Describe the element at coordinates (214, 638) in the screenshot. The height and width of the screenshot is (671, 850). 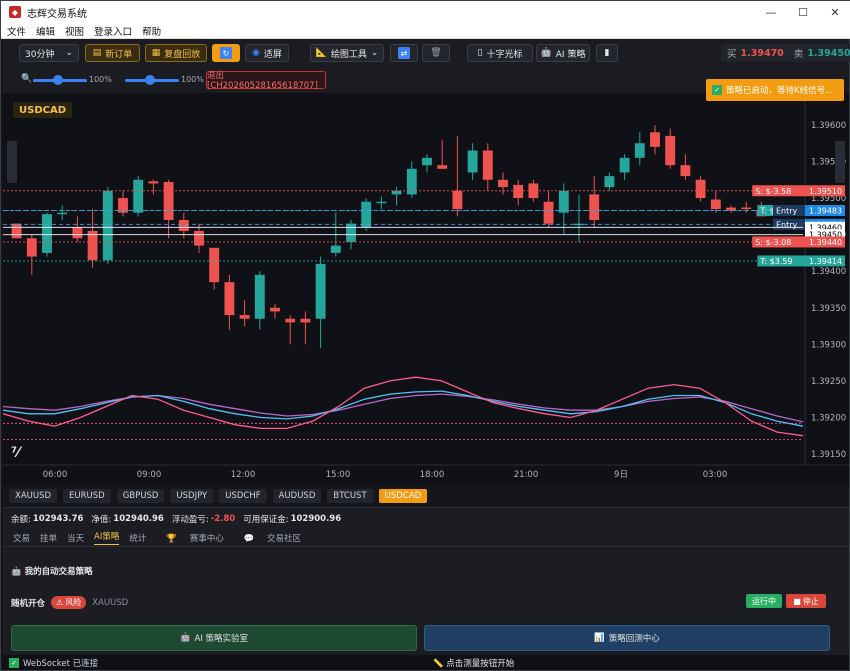
I see `ai-lab-button: 🤖 AI 策略实验室` at that location.